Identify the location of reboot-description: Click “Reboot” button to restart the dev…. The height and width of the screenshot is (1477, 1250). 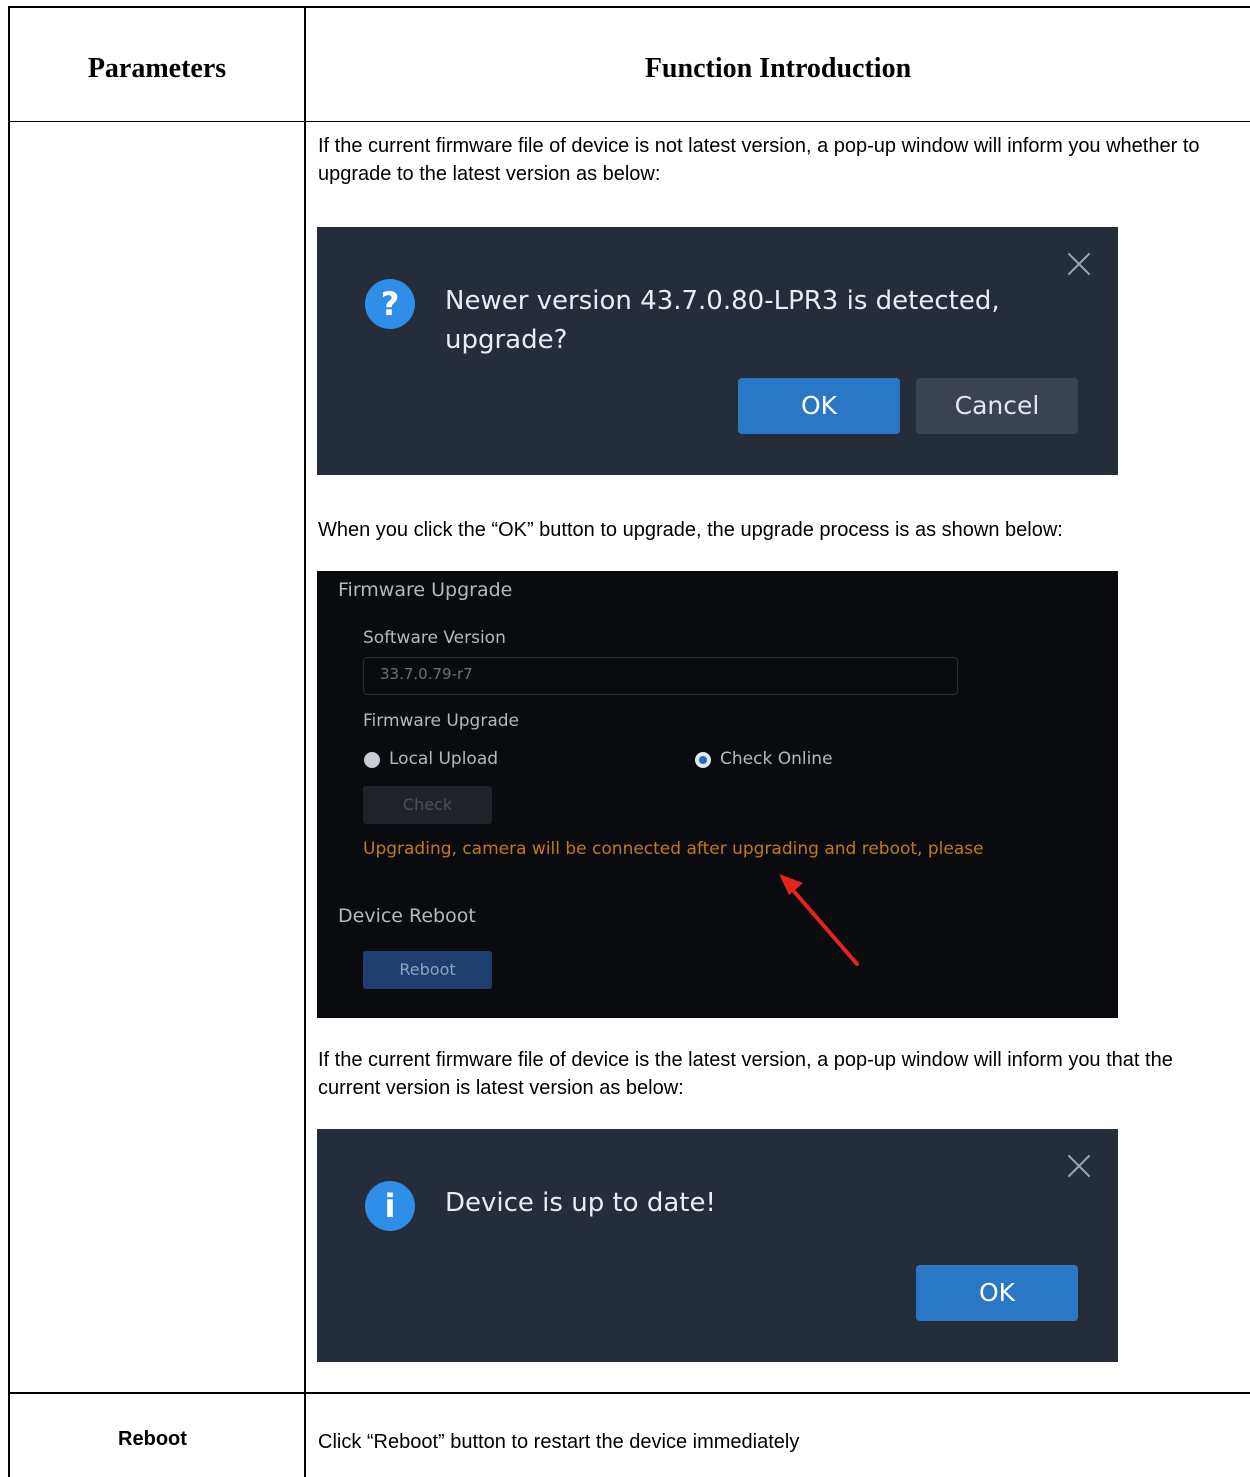
(559, 1442).